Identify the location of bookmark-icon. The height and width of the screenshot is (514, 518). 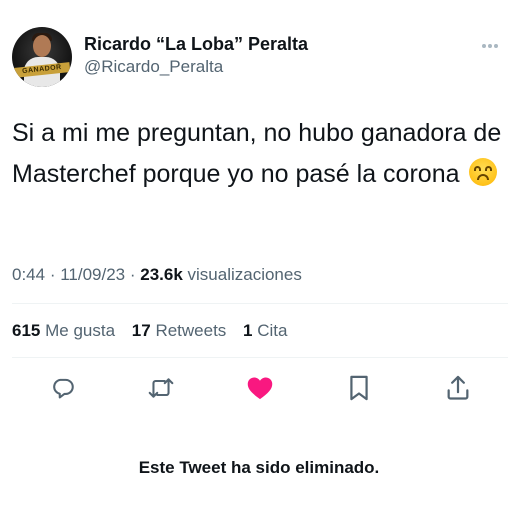
(359, 388).